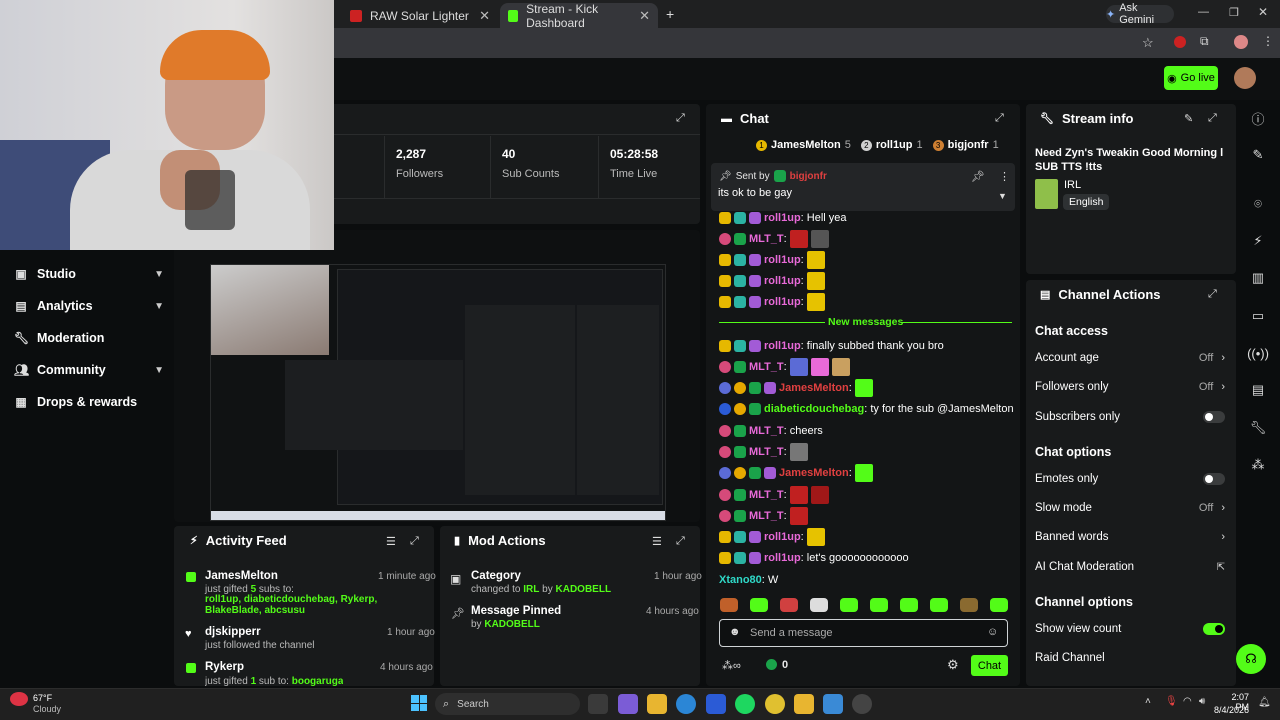 This screenshot has height=720, width=1280. I want to click on notification-bell-icon: 🔔︎, so click(1264, 702).